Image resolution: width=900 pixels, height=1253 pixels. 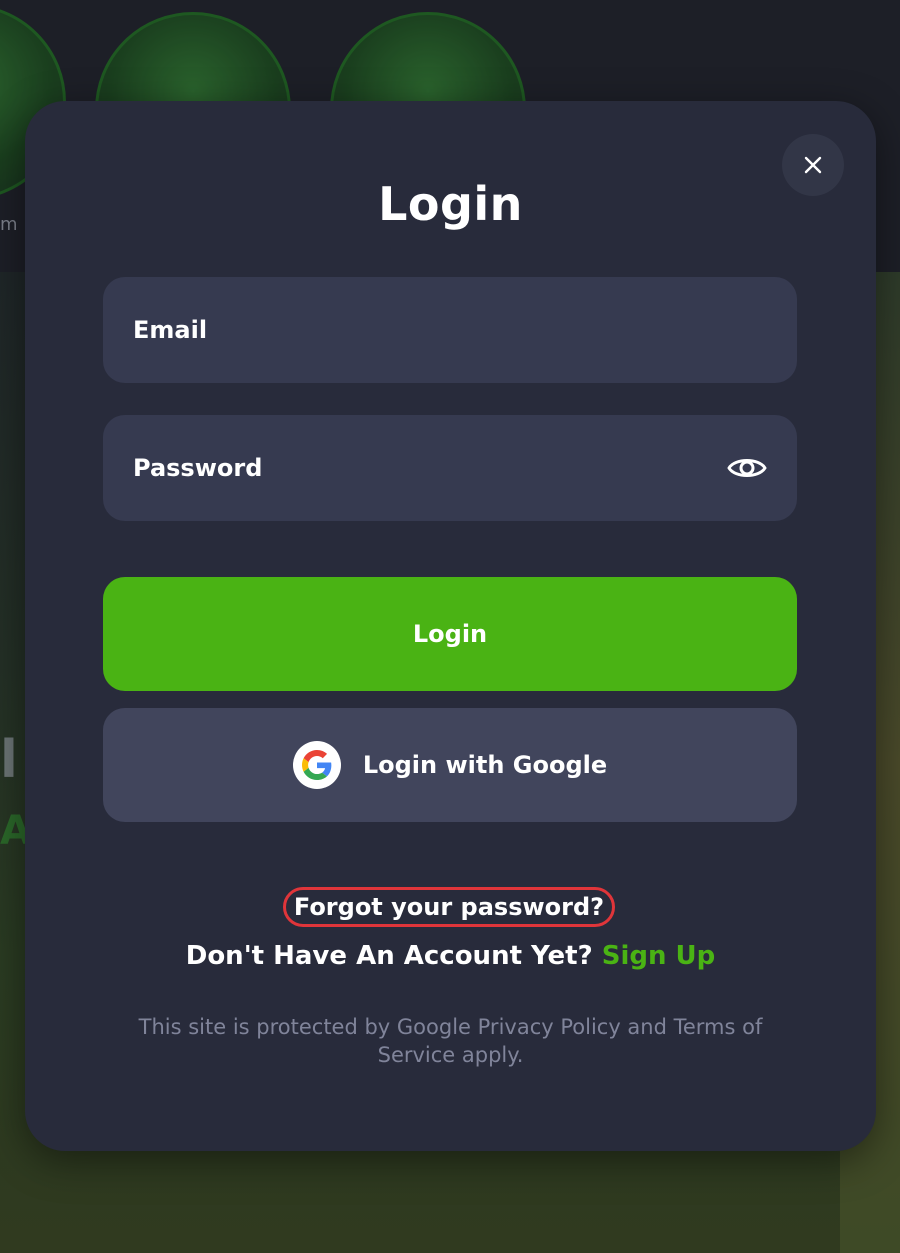 I want to click on signup-prompt: Don't Have An Account Yet? Sign Up, so click(x=450, y=956).